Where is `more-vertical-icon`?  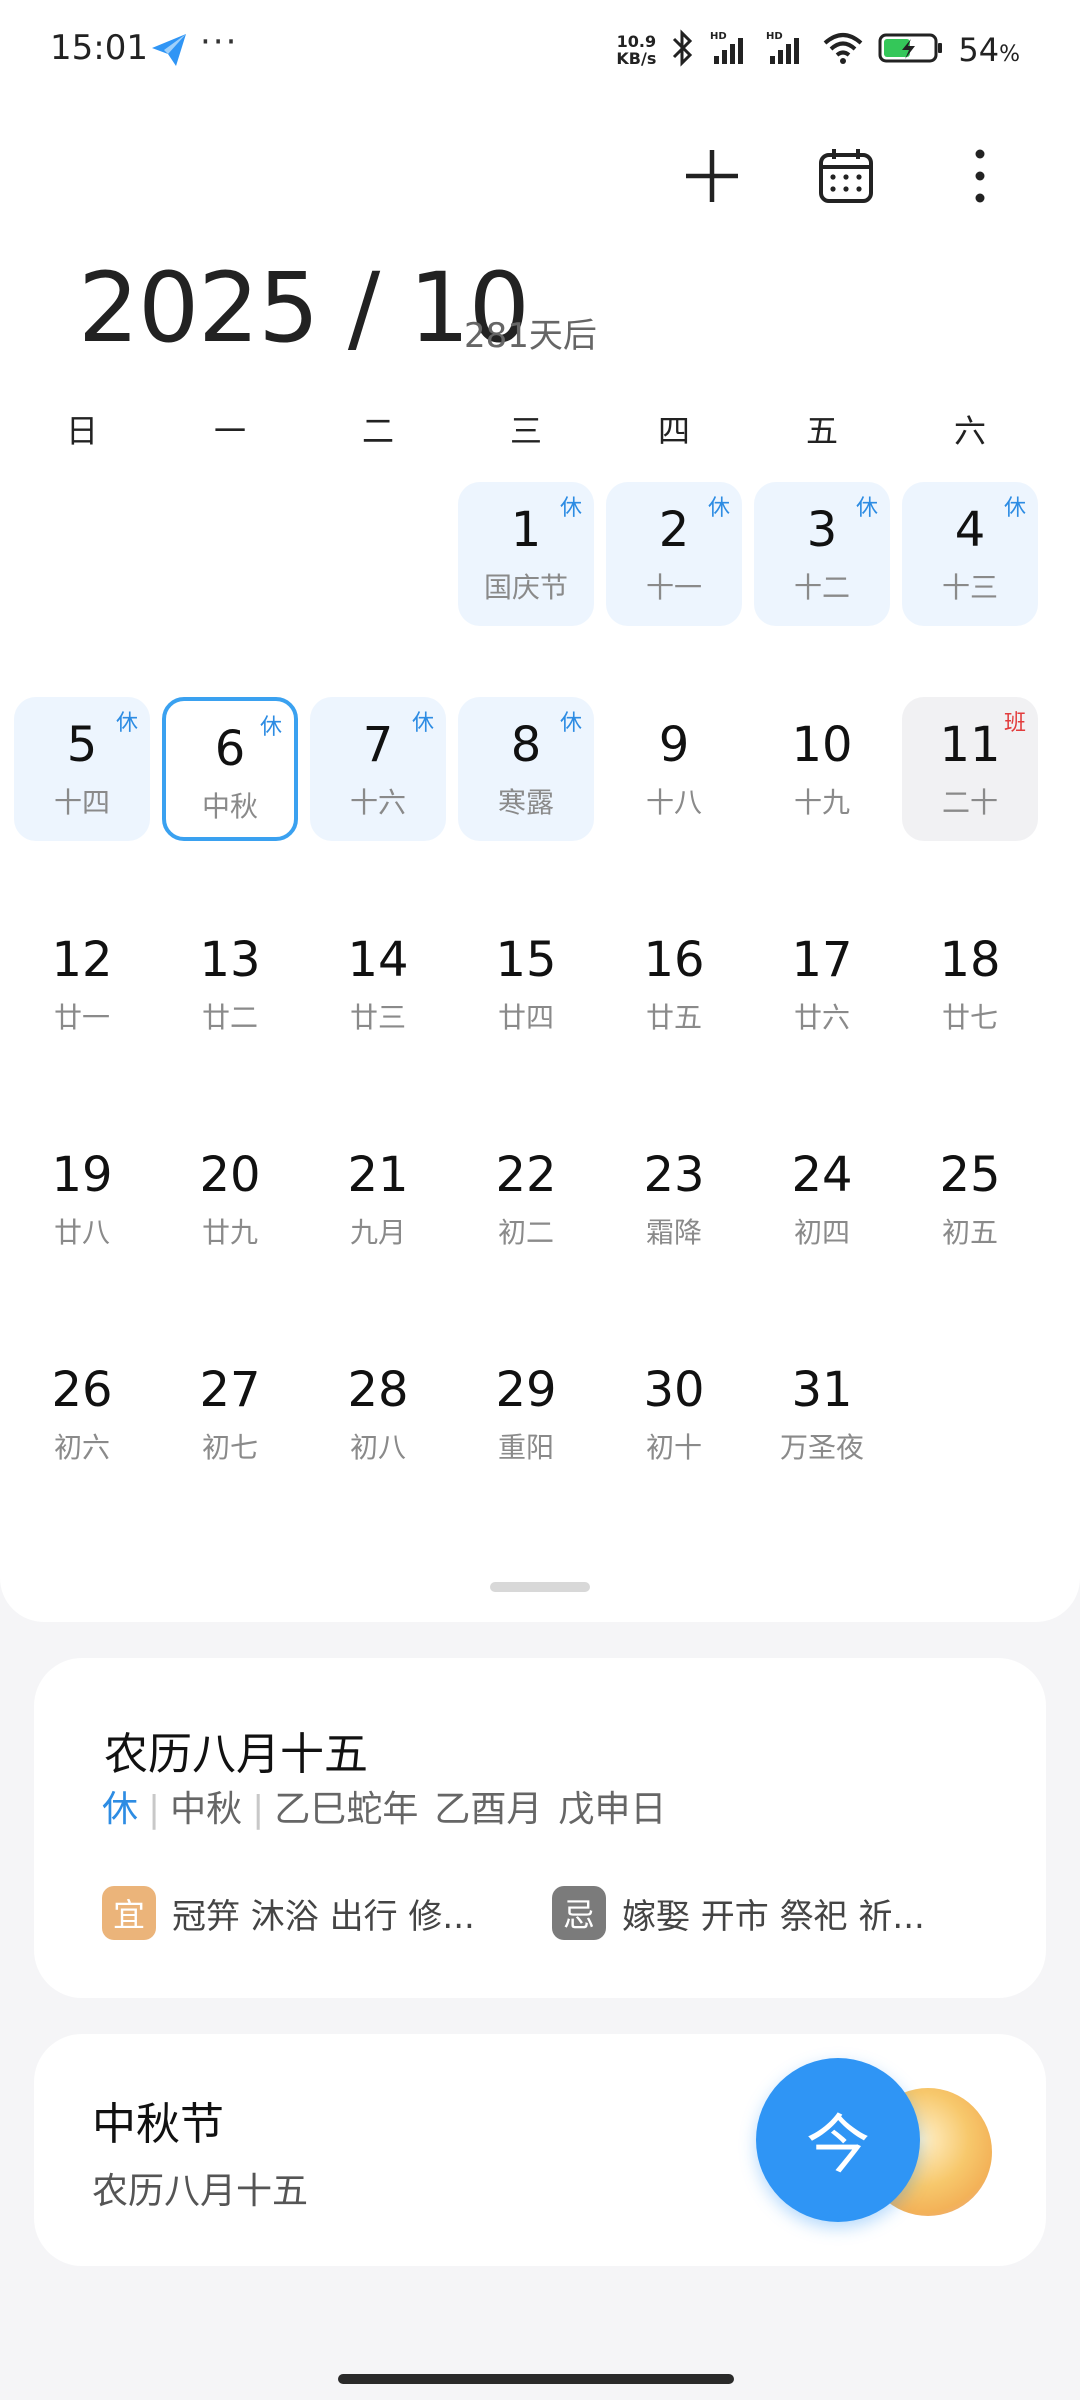 more-vertical-icon is located at coordinates (980, 176).